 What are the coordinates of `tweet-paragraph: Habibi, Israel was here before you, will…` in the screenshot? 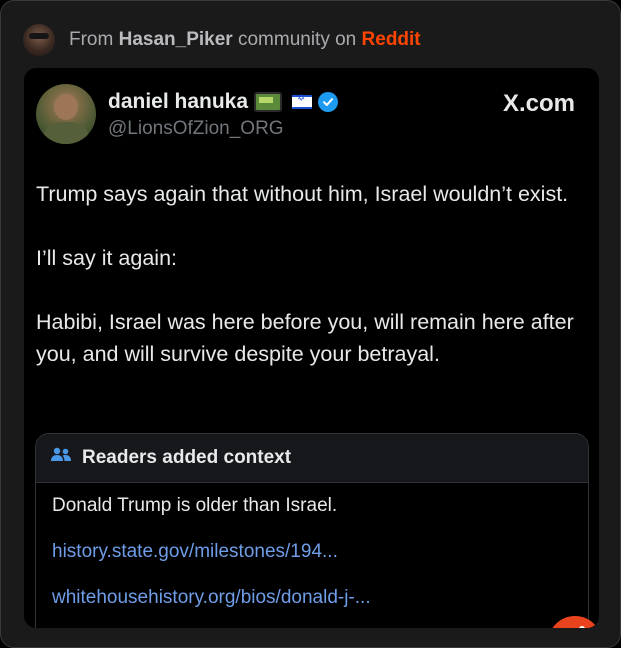 It's located at (305, 338).